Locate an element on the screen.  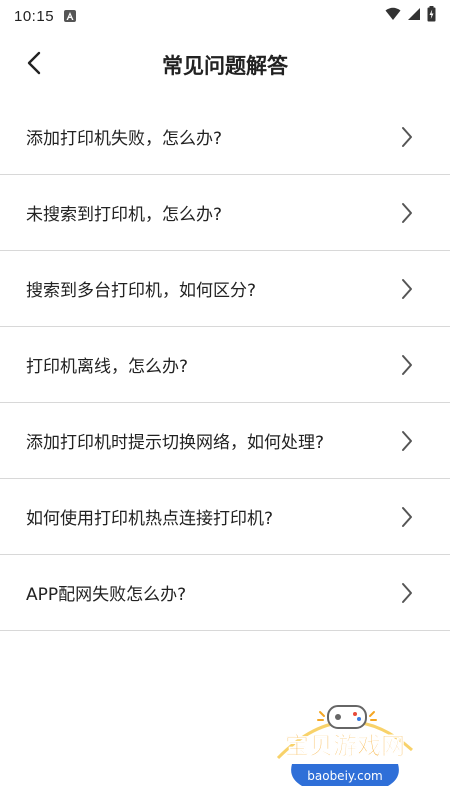
faq-item: 搜索到多台打印机，如何区分? is located at coordinates (225, 289).